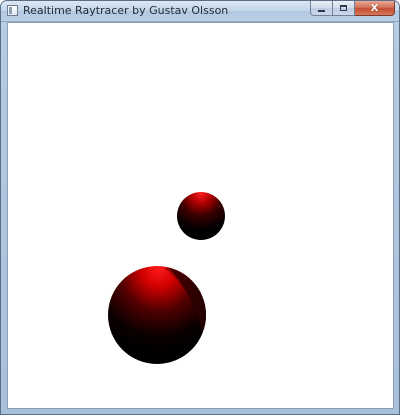 The height and width of the screenshot is (415, 400). I want to click on minimize-button, so click(321, 8).